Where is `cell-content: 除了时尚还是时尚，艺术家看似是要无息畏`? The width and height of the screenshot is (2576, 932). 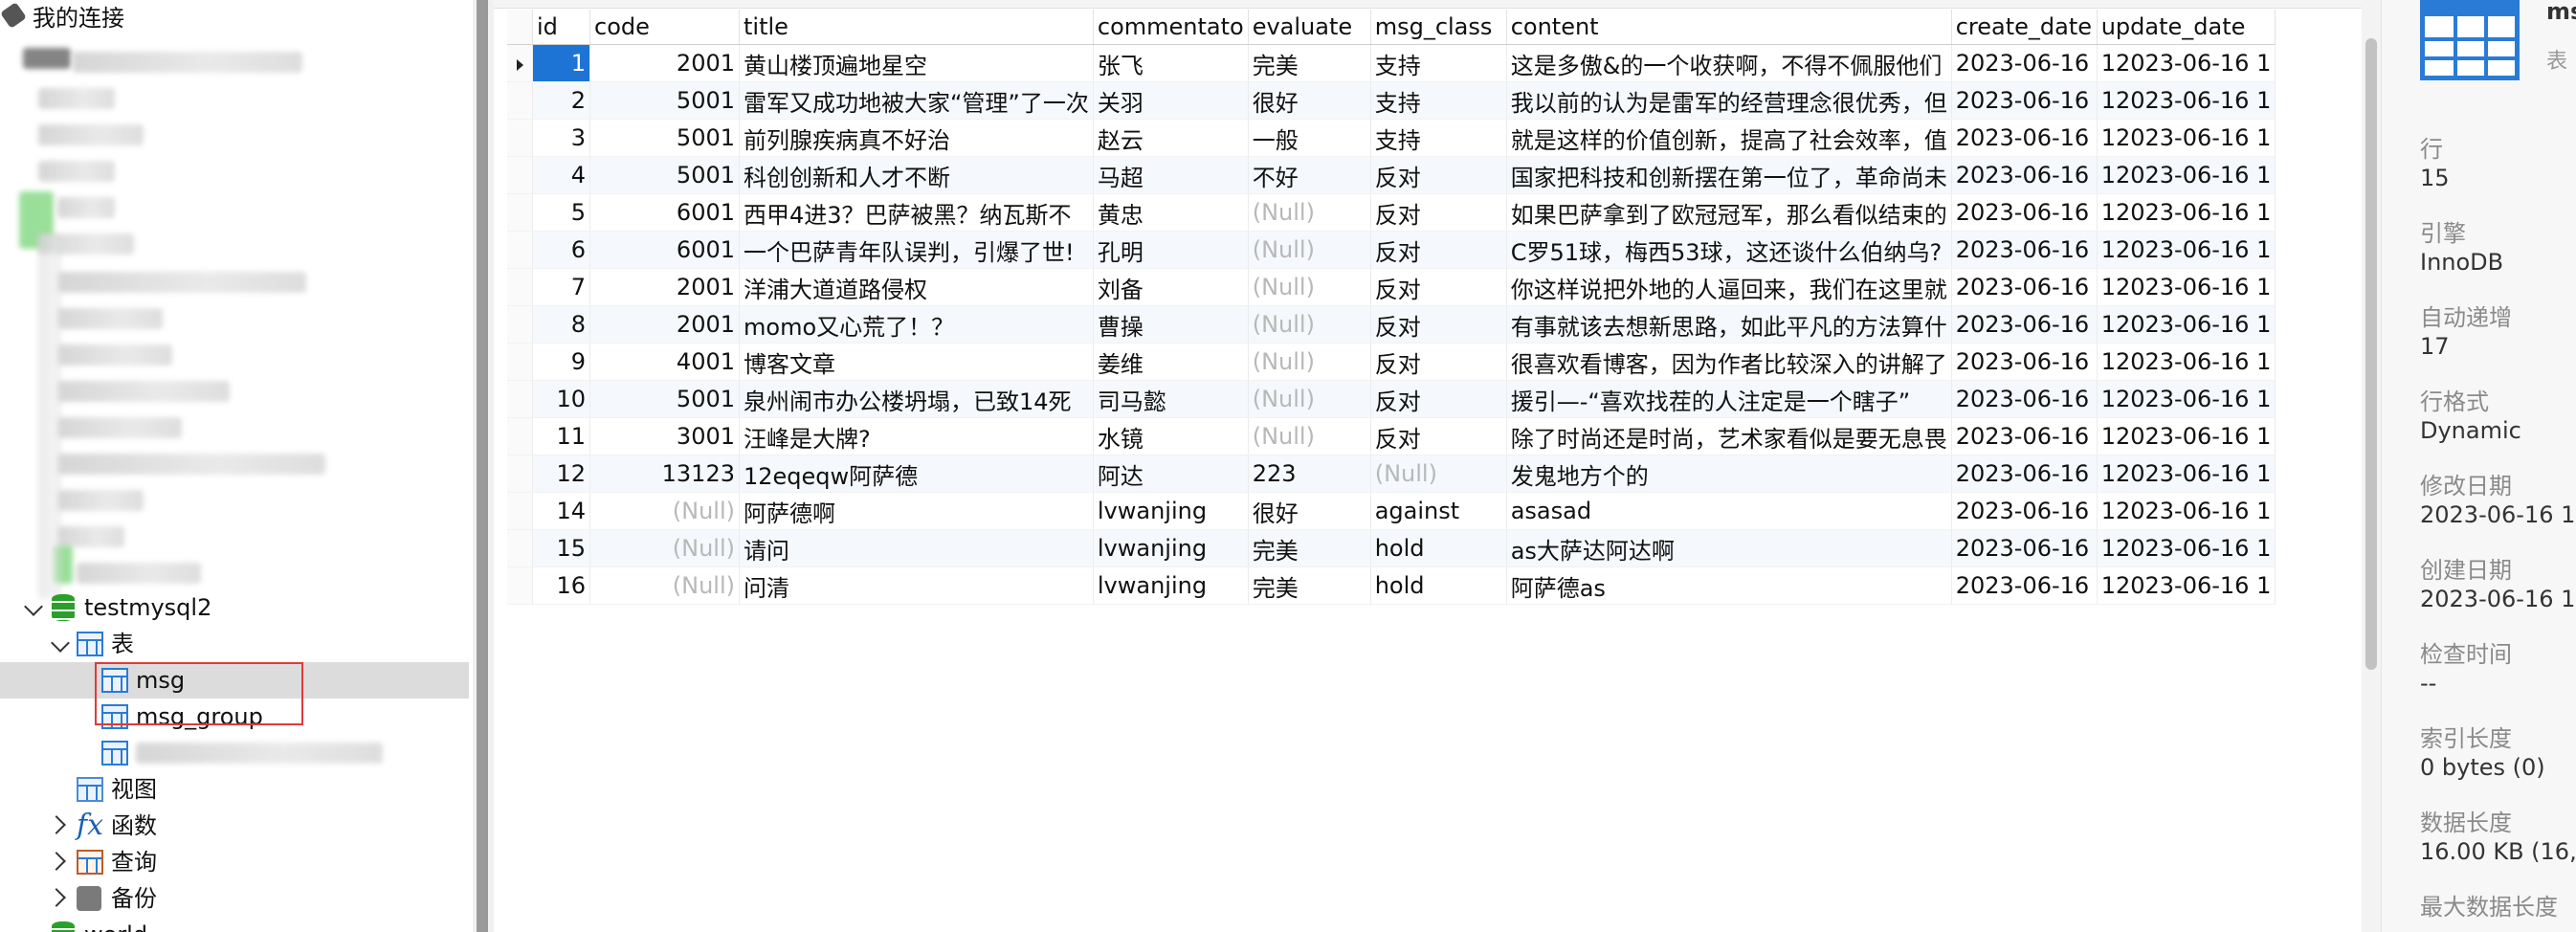
cell-content: 除了时尚还是时尚，艺术家看似是要无息畏 is located at coordinates (1729, 436).